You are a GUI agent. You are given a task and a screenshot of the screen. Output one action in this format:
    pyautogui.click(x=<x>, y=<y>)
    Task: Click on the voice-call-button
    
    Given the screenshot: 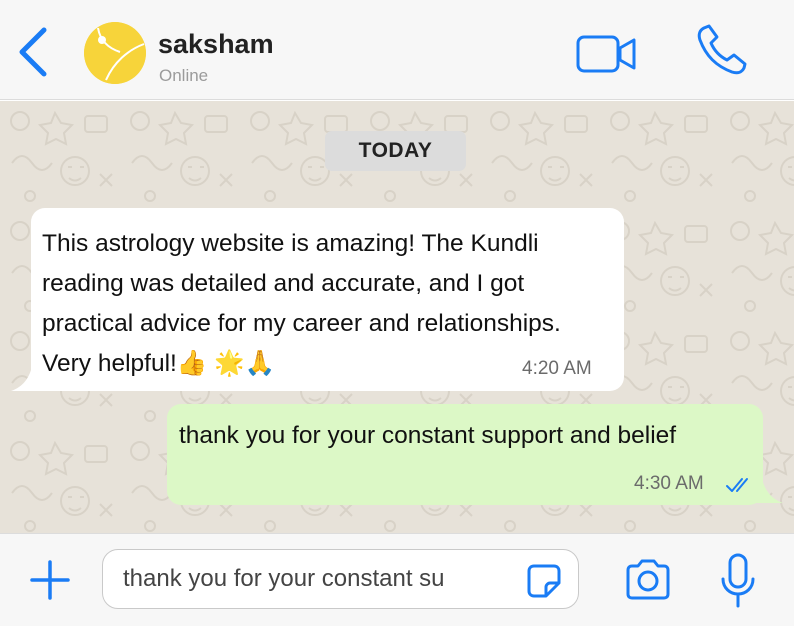 What is the action you would take?
    pyautogui.click(x=722, y=50)
    